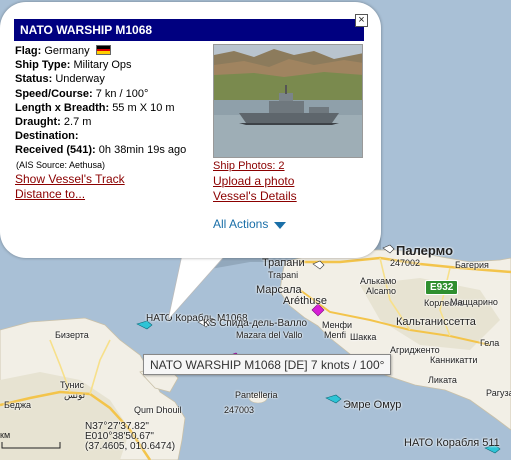 The height and width of the screenshot is (460, 511). What do you see at coordinates (75, 395) in the screenshot?
I see `city-label-tunis-ar: تونس` at bounding box center [75, 395].